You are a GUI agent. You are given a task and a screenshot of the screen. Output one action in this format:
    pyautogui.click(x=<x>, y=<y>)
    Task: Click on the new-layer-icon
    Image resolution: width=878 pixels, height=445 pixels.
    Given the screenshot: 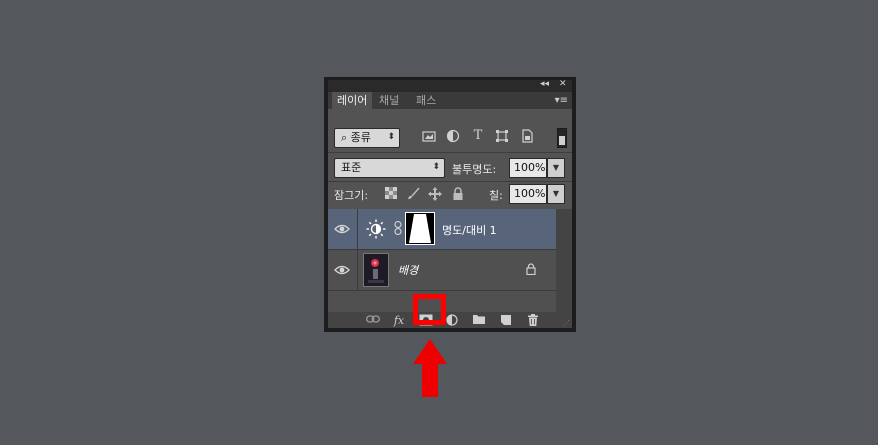 What is the action you would take?
    pyautogui.click(x=506, y=320)
    